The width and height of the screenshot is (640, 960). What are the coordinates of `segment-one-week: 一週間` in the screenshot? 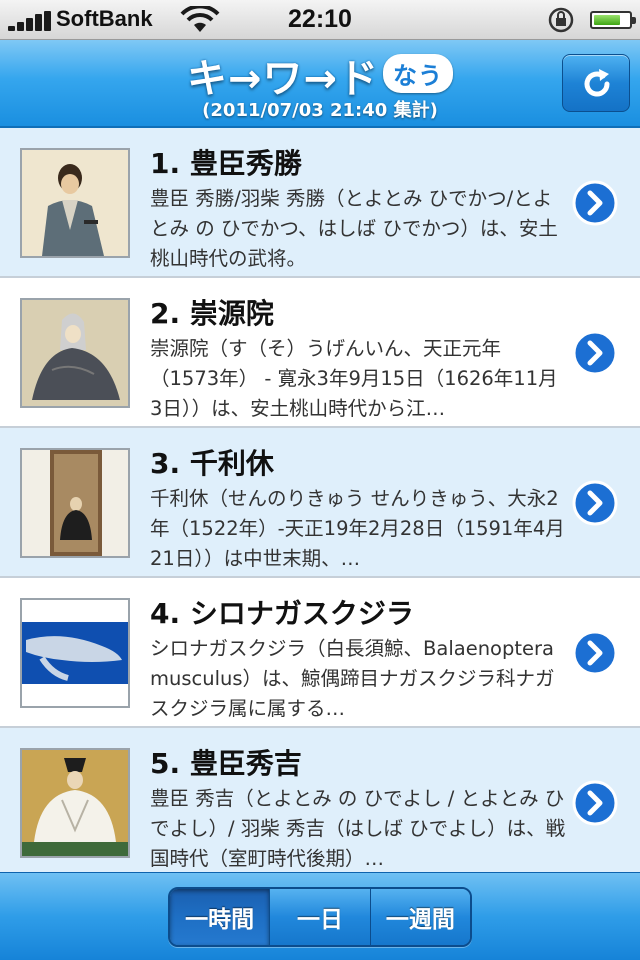 It's located at (419, 917).